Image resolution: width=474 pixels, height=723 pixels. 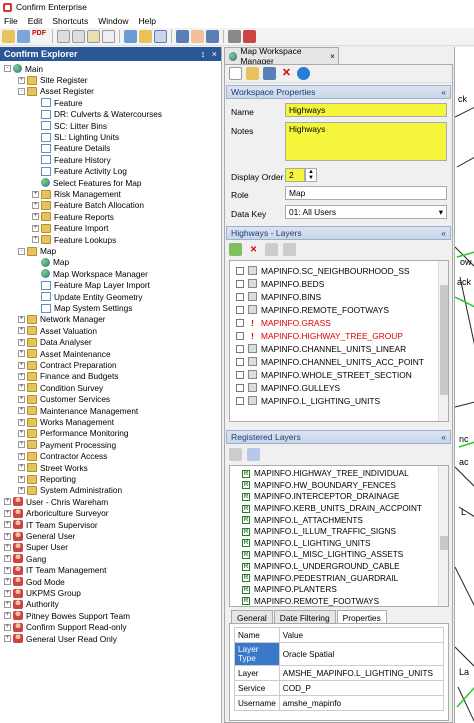 What do you see at coordinates (235, 249) in the screenshot?
I see `add-layer-icon` at bounding box center [235, 249].